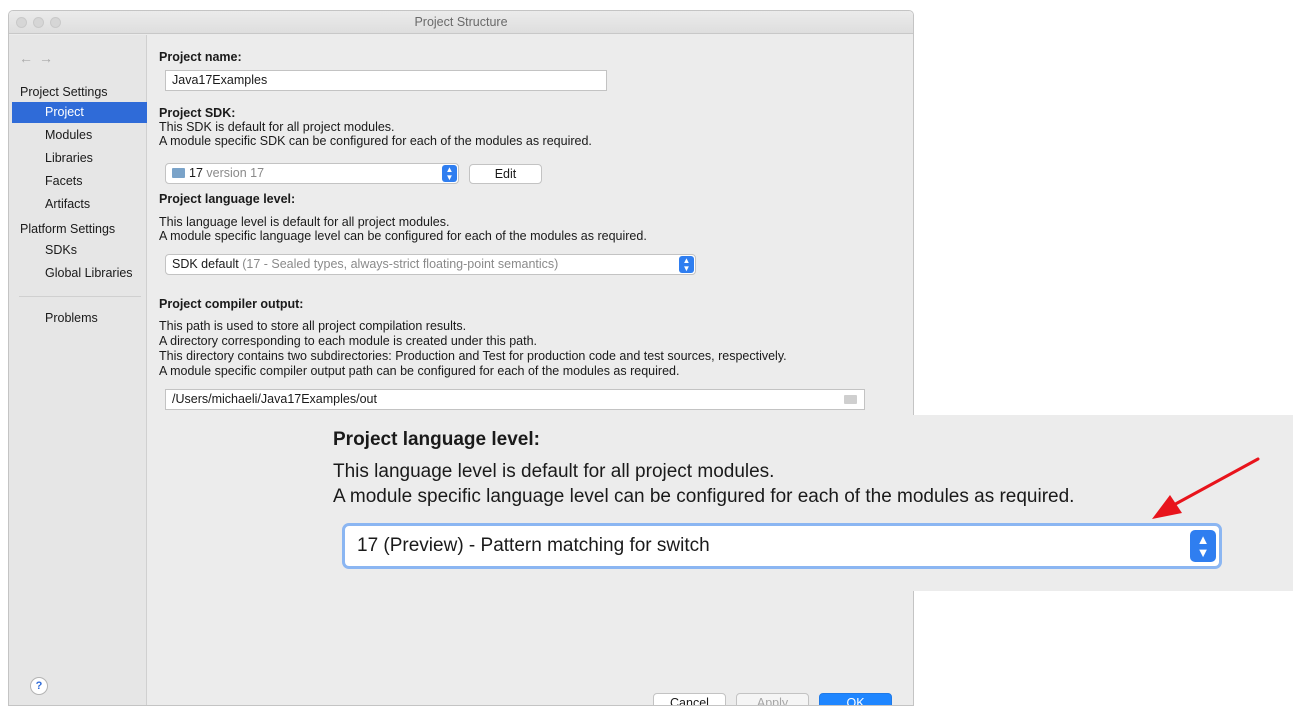  What do you see at coordinates (515, 399) in the screenshot?
I see `compiler-output-input: /Users/michaeli/Java17Examples/out` at bounding box center [515, 399].